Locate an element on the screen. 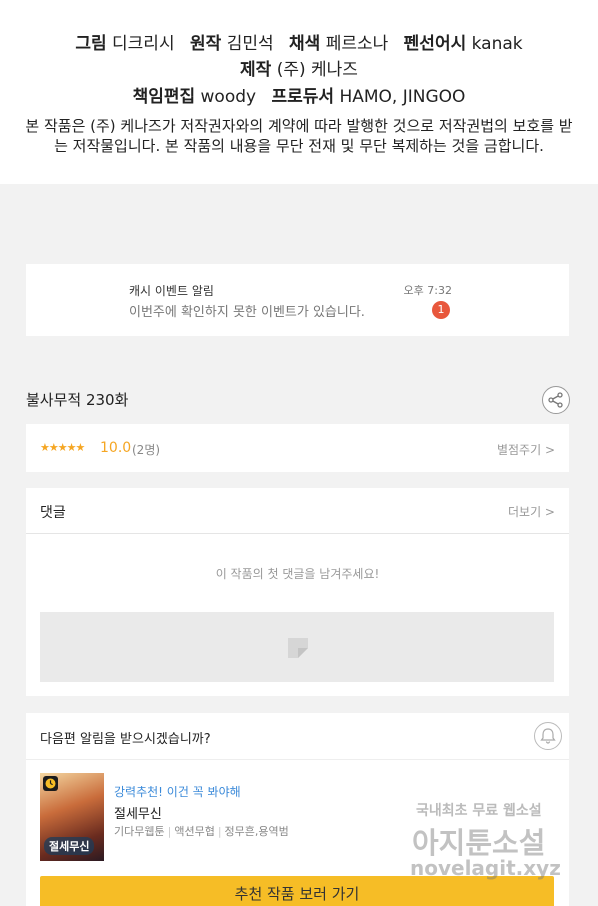 The height and width of the screenshot is (906, 598). share-button is located at coordinates (556, 400).